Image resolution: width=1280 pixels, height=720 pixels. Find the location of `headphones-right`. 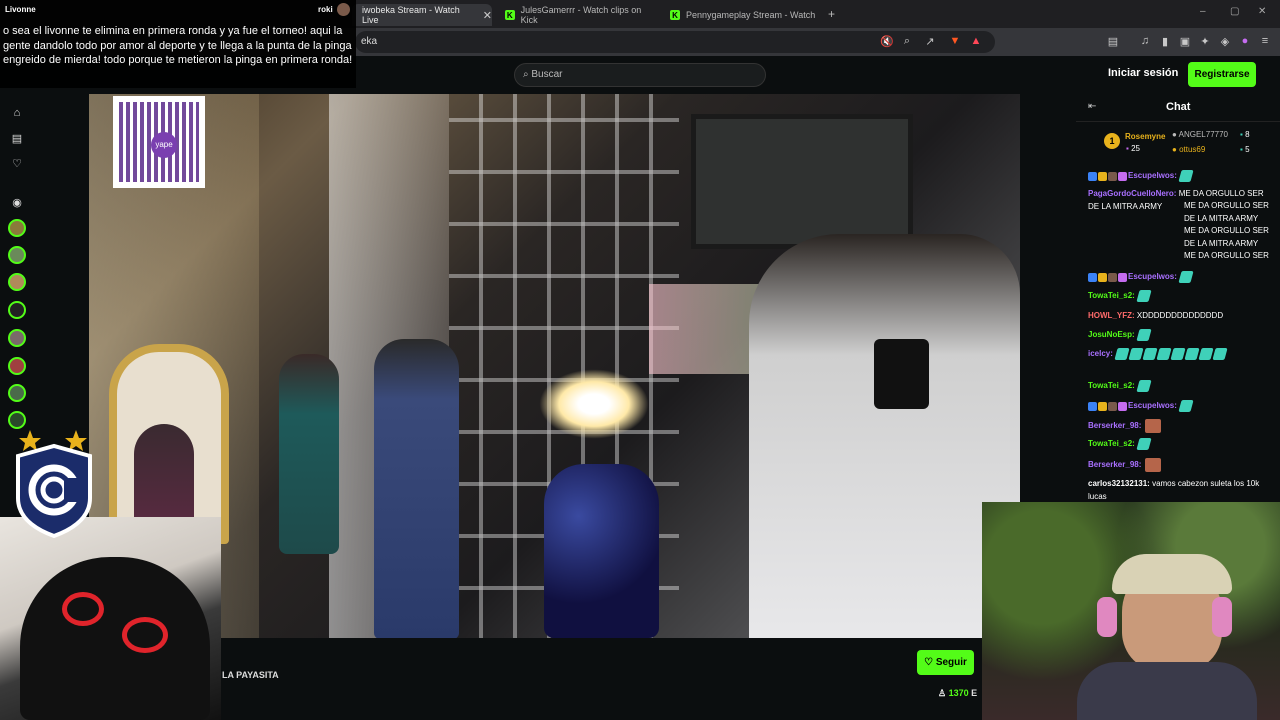

headphones-right is located at coordinates (1222, 617).